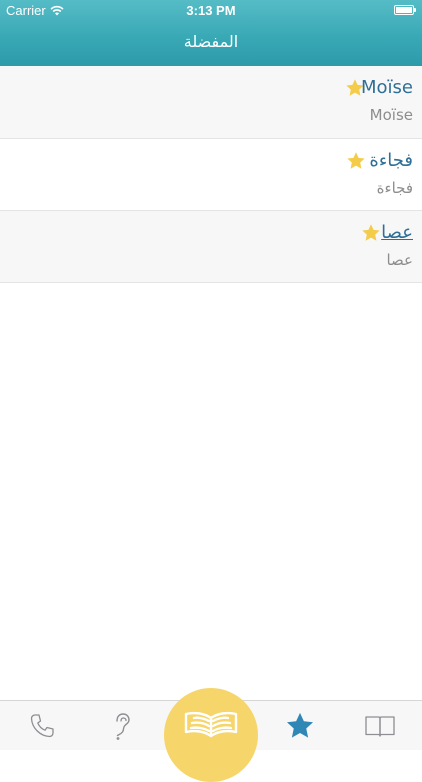 The height and width of the screenshot is (782, 422). What do you see at coordinates (394, 188) in the screenshot?
I see `item-subtitle: فجاءة` at bounding box center [394, 188].